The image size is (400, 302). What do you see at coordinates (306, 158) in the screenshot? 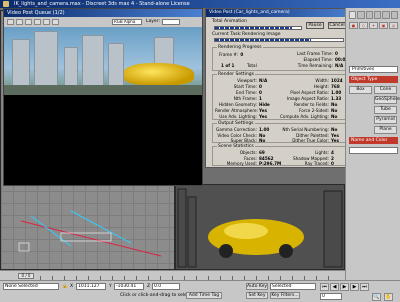
I see `stat-row: Shadow Mapped: 2` at bounding box center [306, 158].